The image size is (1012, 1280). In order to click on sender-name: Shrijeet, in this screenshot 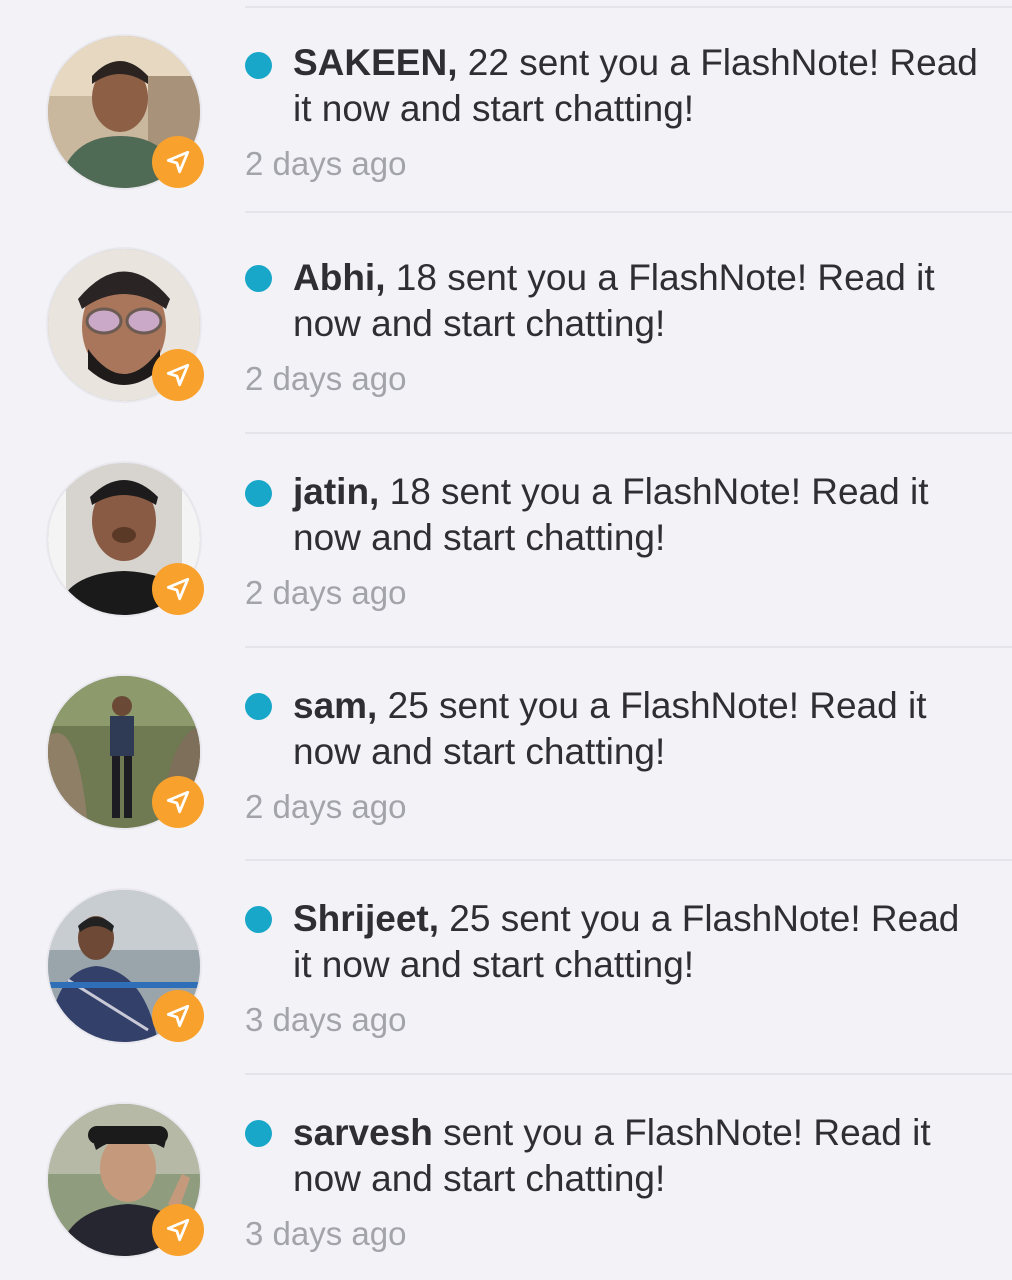, I will do `click(366, 918)`.